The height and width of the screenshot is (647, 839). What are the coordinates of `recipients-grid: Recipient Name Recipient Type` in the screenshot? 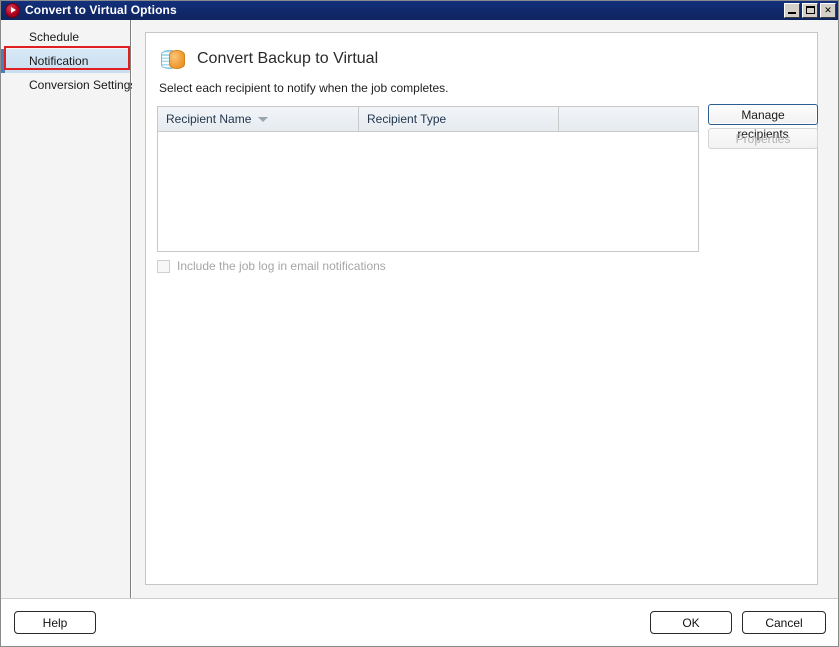 It's located at (428, 179).